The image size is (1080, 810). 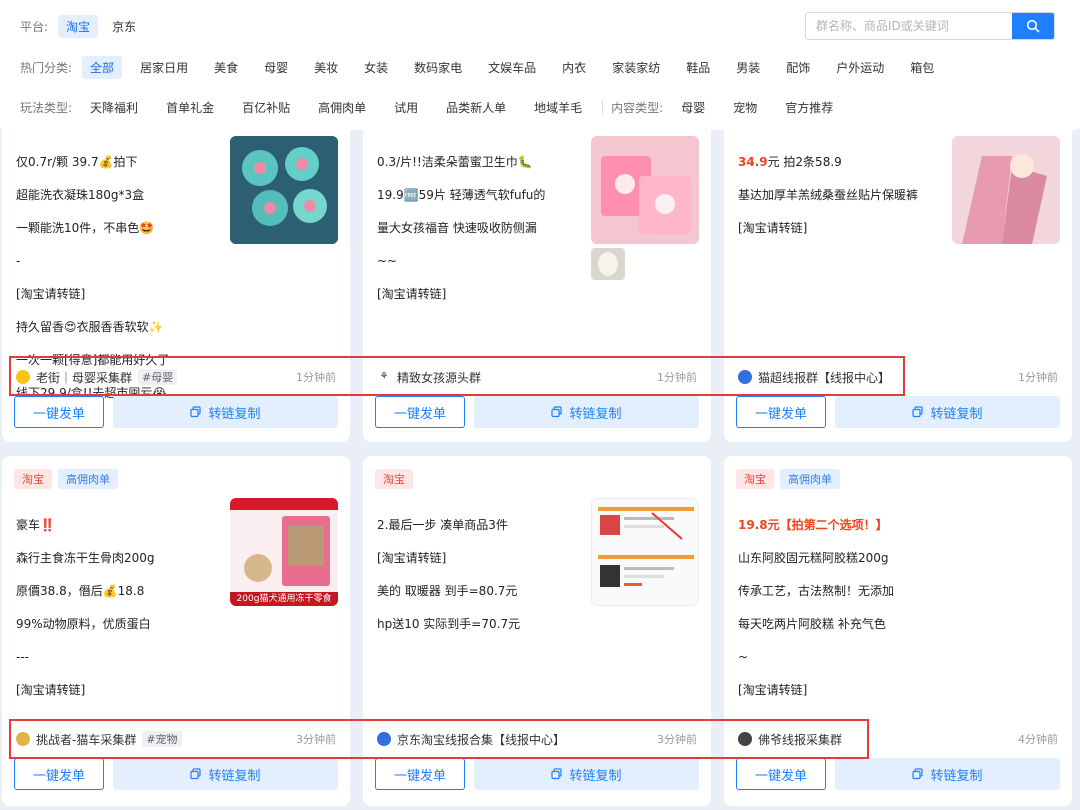 What do you see at coordinates (558, 107) in the screenshot?
I see `play-type-item: 地域羊毛` at bounding box center [558, 107].